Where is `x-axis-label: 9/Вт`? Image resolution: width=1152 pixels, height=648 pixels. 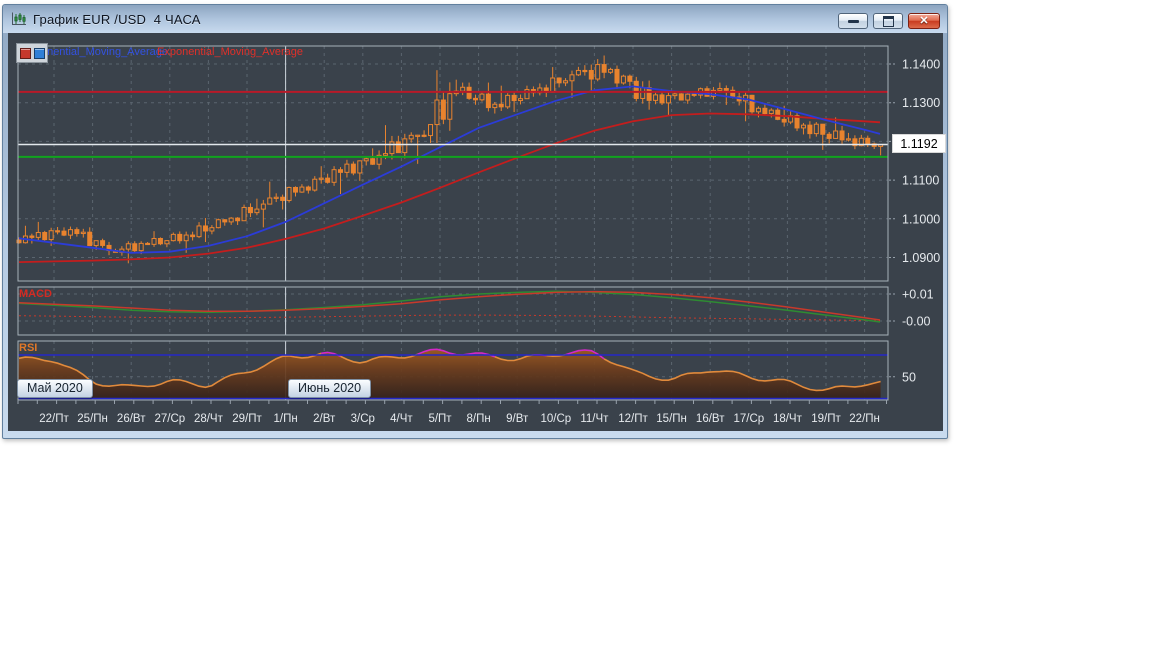
x-axis-label: 9/Вт is located at coordinates (517, 419).